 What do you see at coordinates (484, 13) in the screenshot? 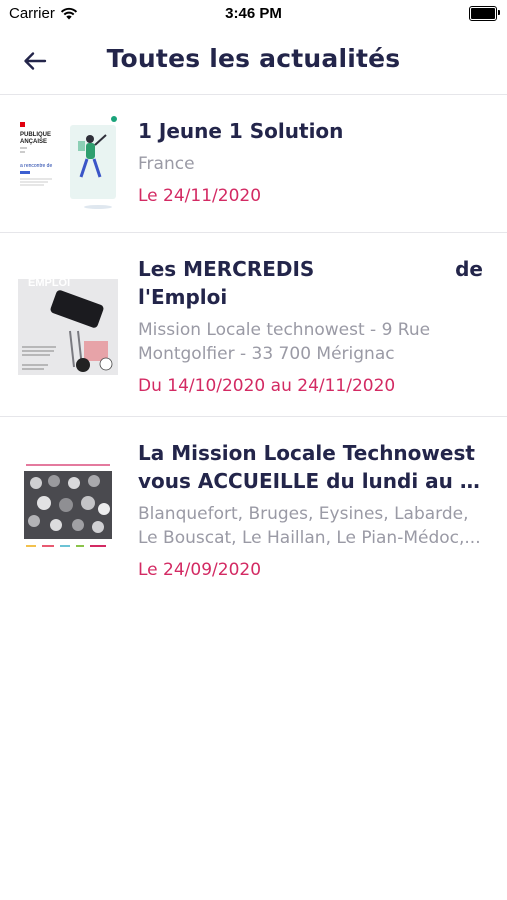
I see `battery-icon` at bounding box center [484, 13].